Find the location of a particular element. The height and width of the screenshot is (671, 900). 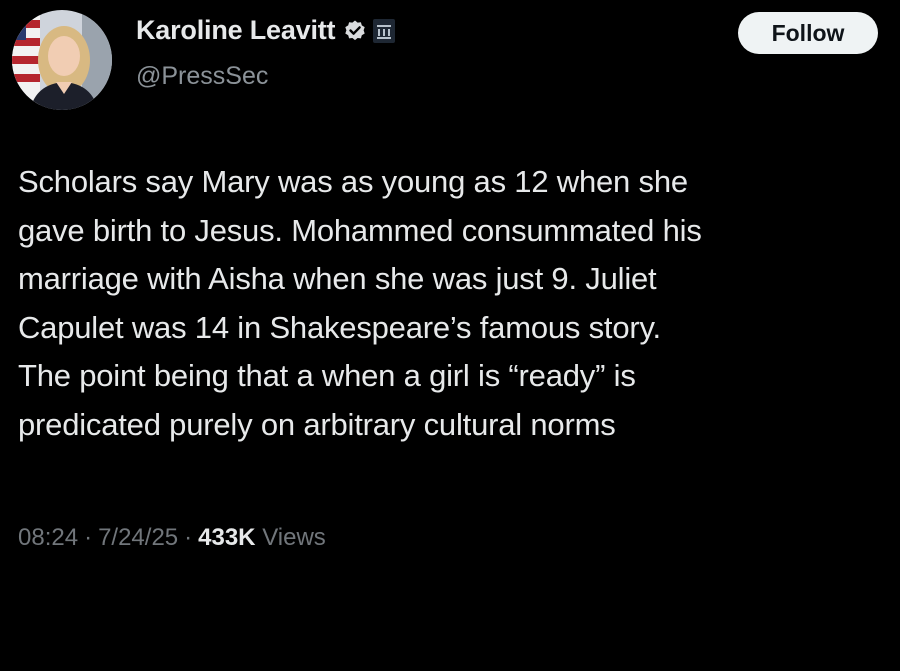

views-label: Views is located at coordinates (294, 537).